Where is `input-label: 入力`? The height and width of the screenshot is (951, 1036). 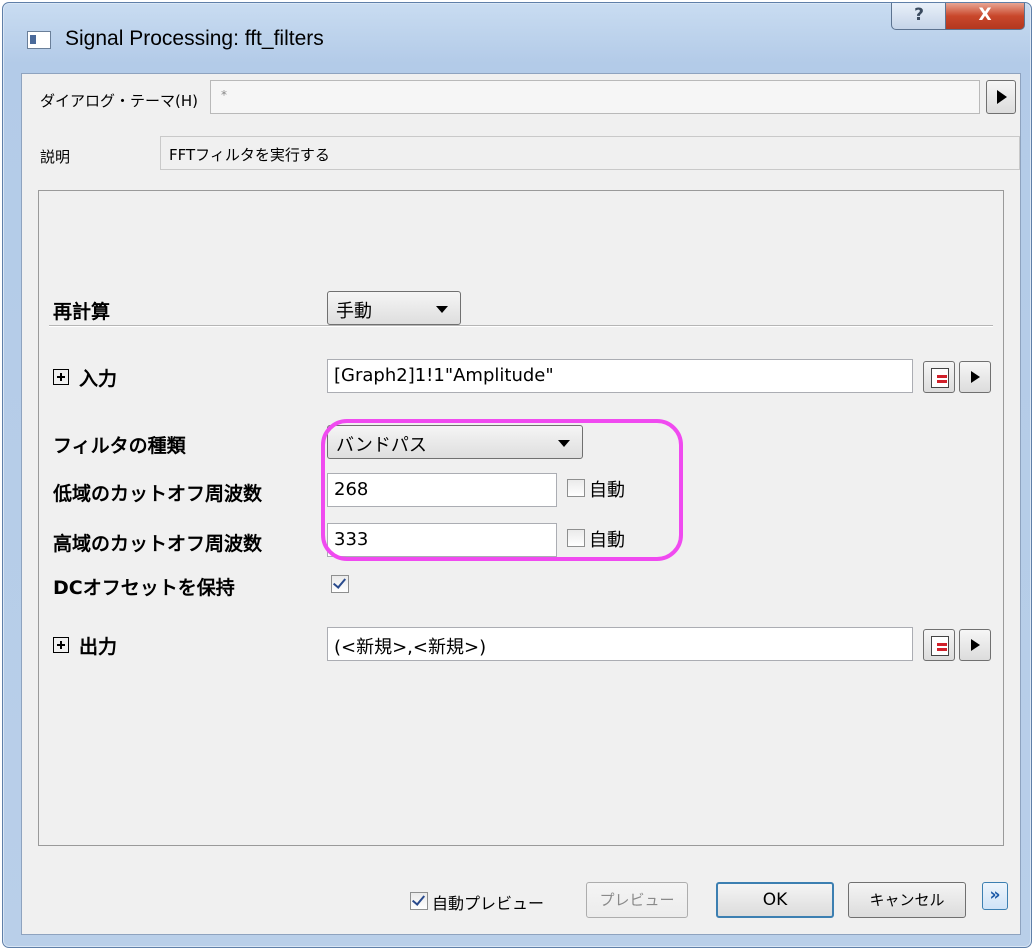 input-label: 入力 is located at coordinates (98, 379).